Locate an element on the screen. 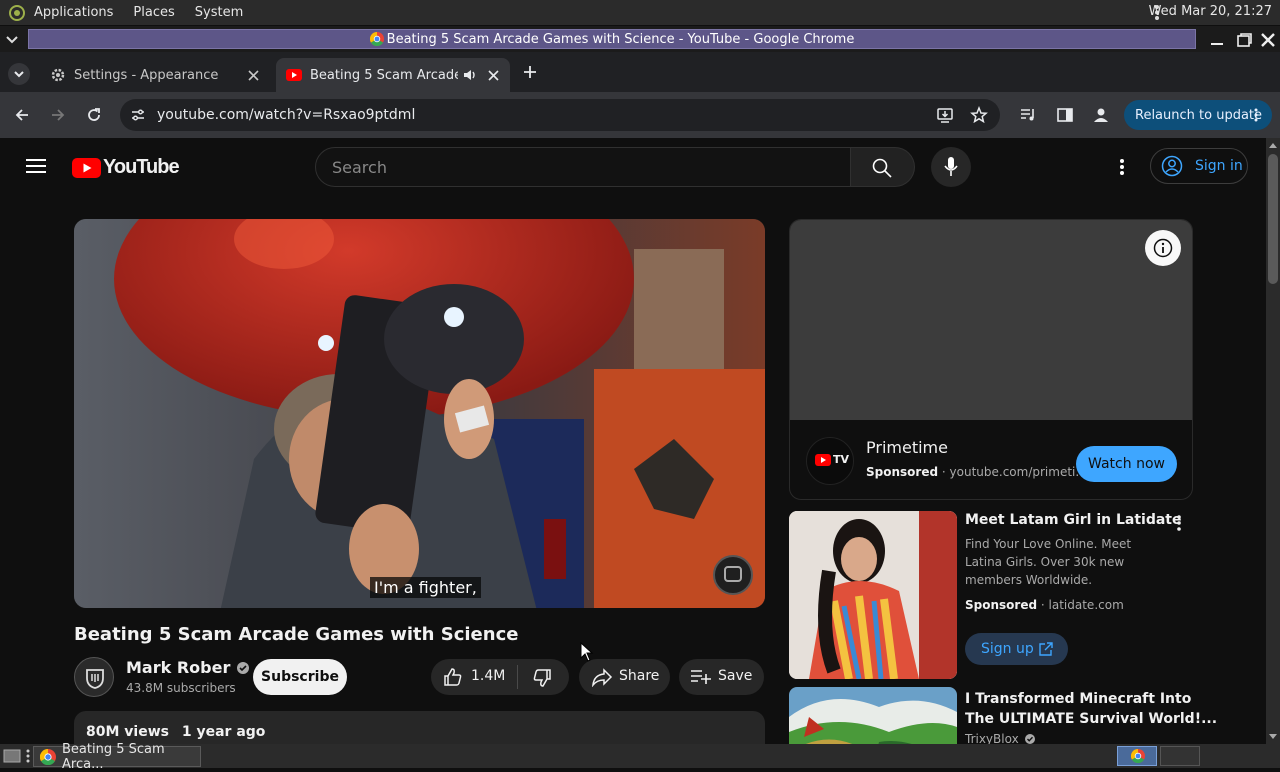 This screenshot has width=1280, height=772. info-icon is located at coordinates (1163, 248).